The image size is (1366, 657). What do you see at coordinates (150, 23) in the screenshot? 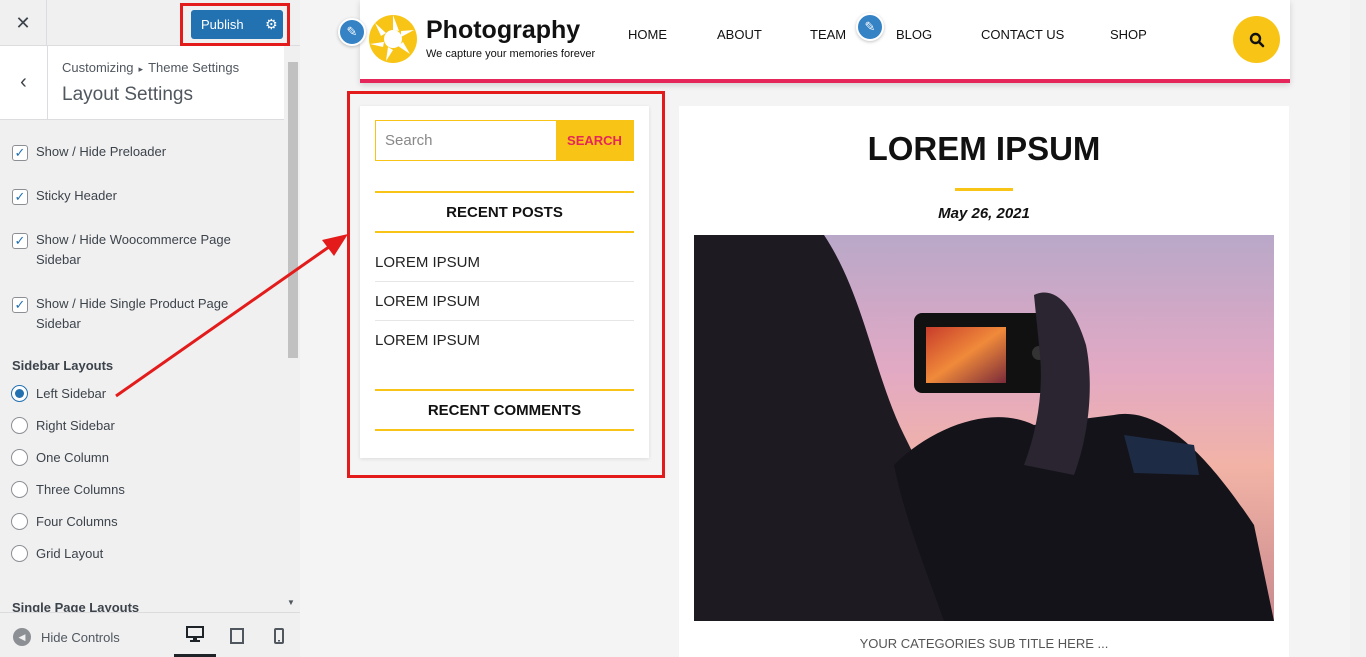
I see `customizer-header: ✕ Publish ⚙` at bounding box center [150, 23].